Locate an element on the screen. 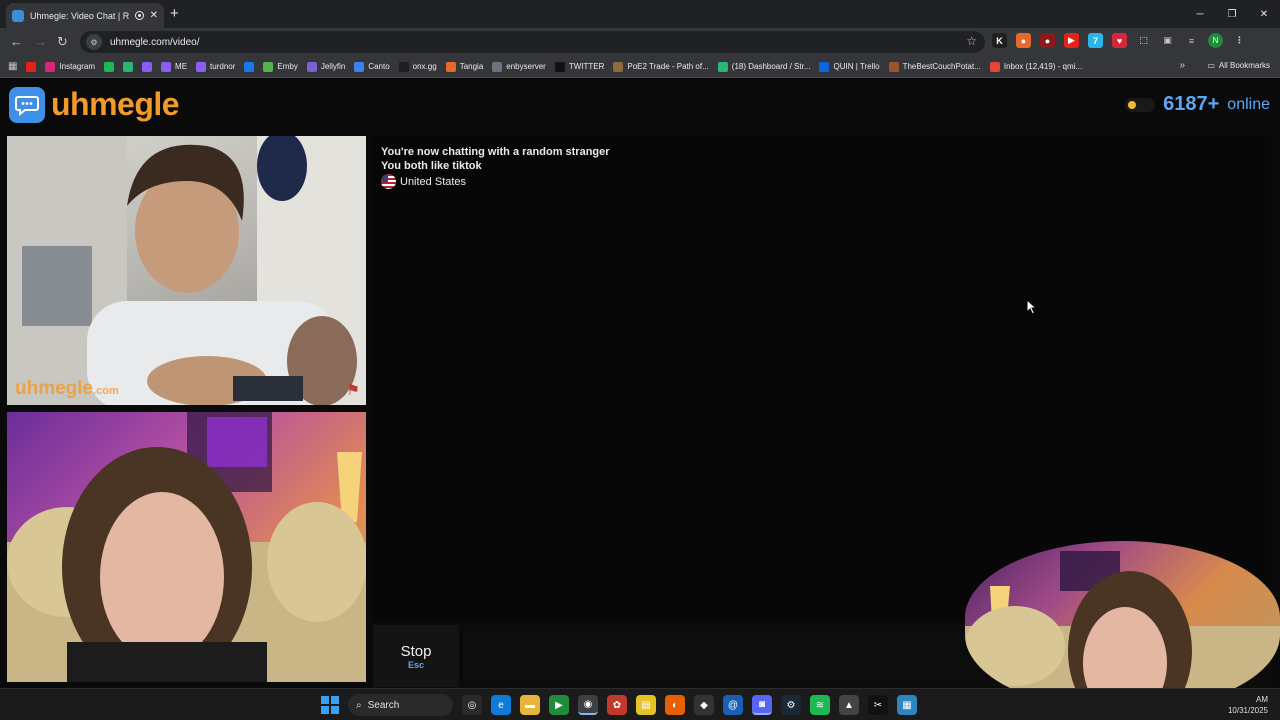  start-button is located at coordinates (330, 705).